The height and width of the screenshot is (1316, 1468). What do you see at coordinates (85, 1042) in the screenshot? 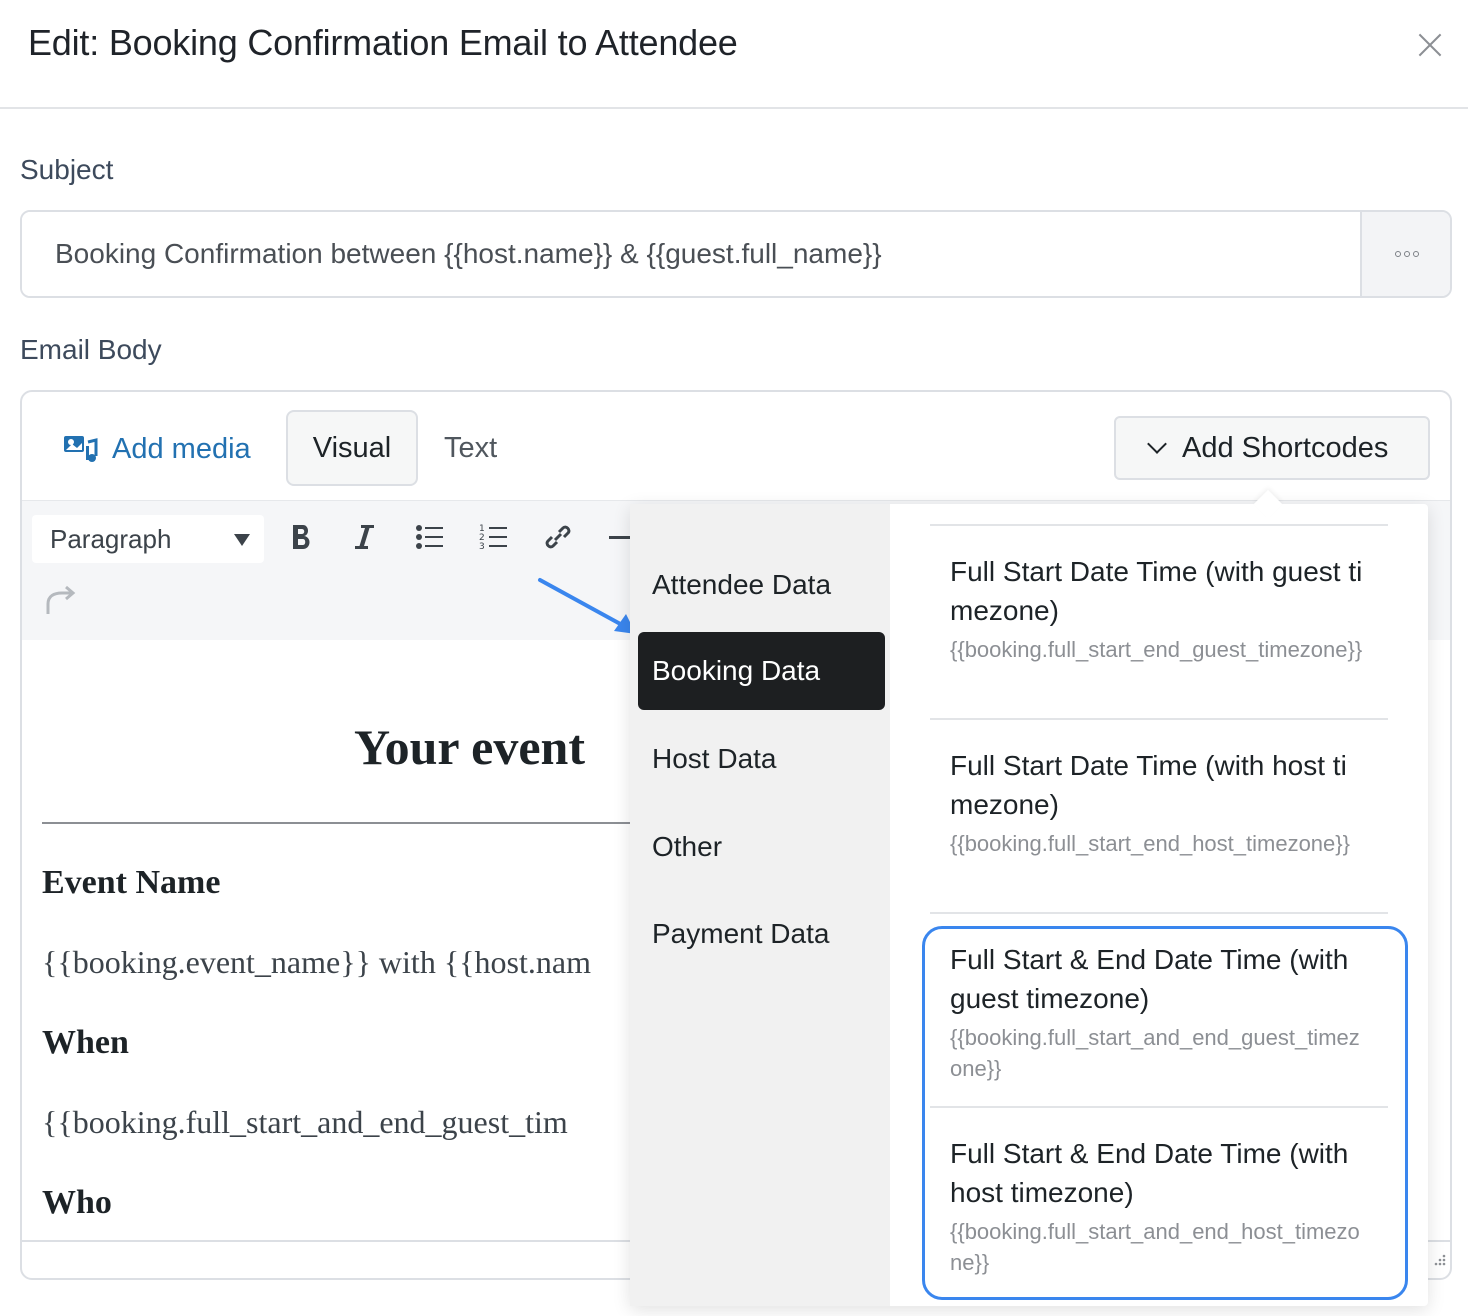
I see `content-heading-when: When` at bounding box center [85, 1042].